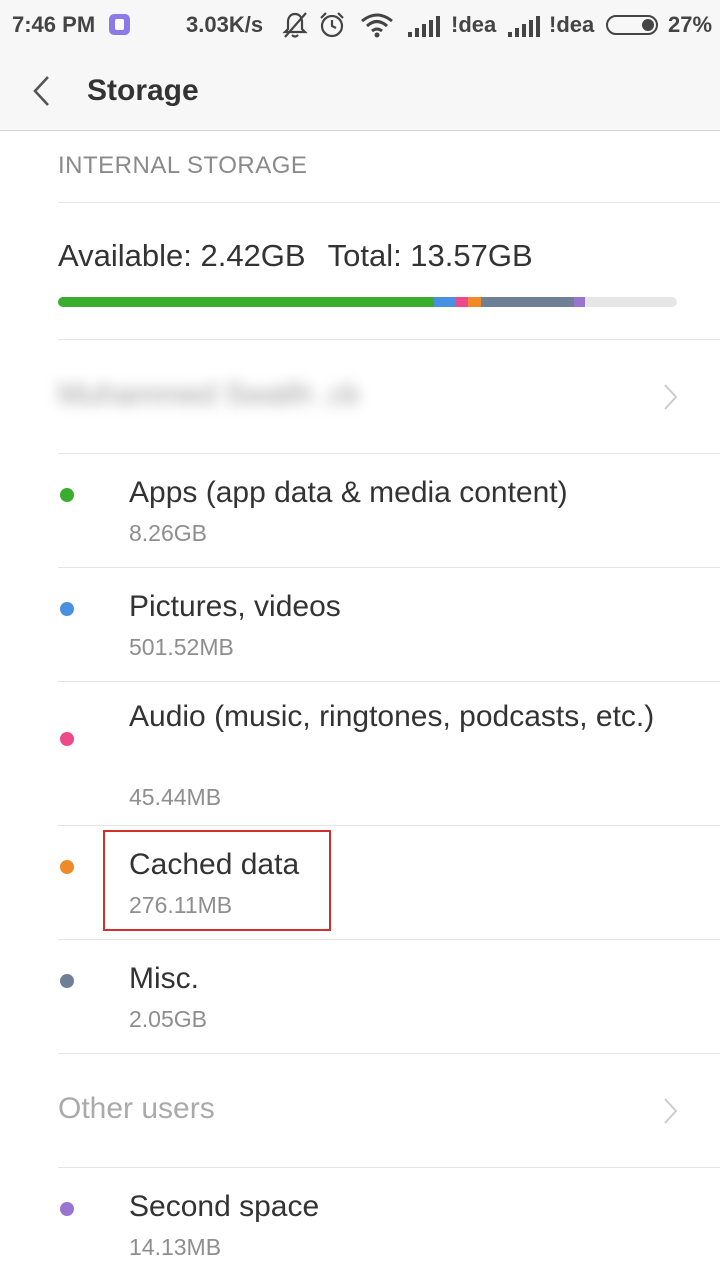 This screenshot has width=720, height=1280. What do you see at coordinates (44, 91) in the screenshot?
I see `back-arrow-icon` at bounding box center [44, 91].